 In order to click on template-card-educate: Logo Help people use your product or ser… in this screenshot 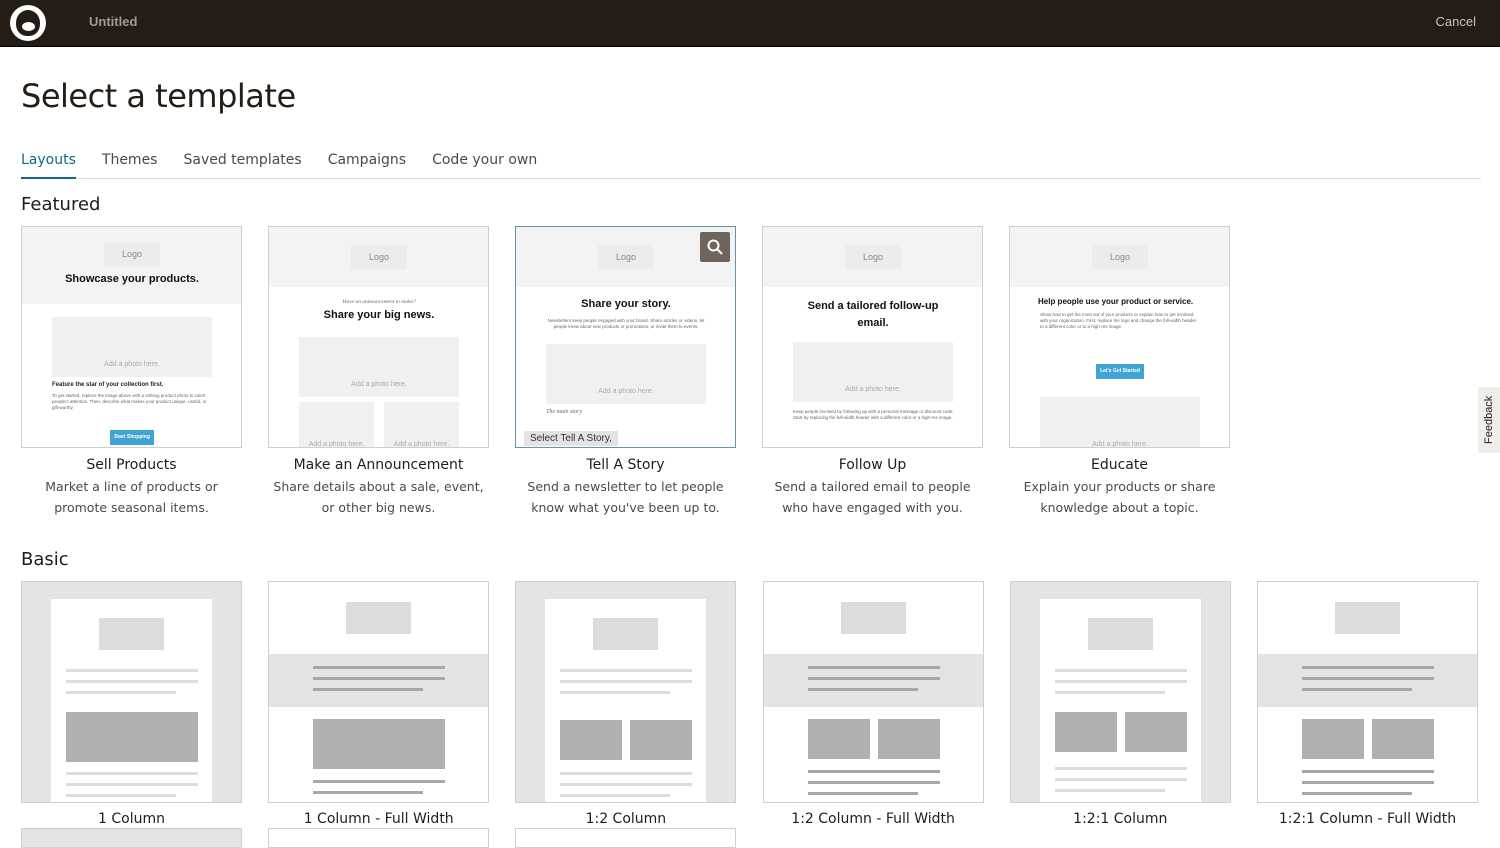, I will do `click(1119, 372)`.